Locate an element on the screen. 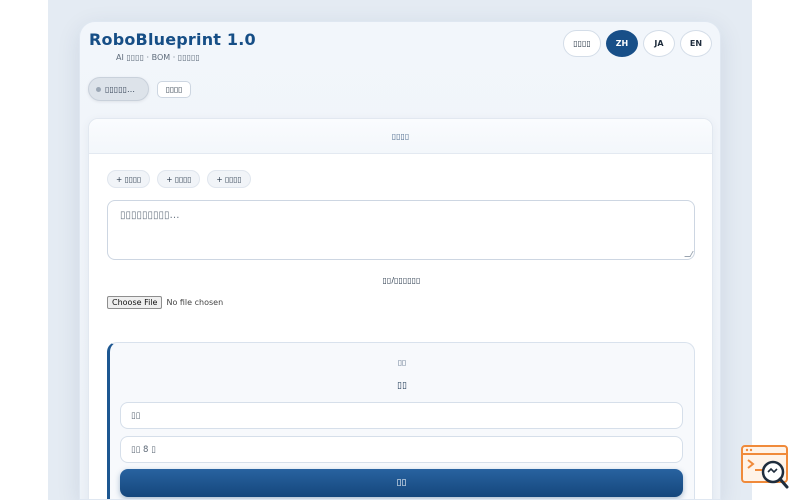 This screenshot has width=800, height=500. app-subtitle: AI ▯▯▯▯ · BOM · ▯▯▯▯▯ is located at coordinates (158, 57).